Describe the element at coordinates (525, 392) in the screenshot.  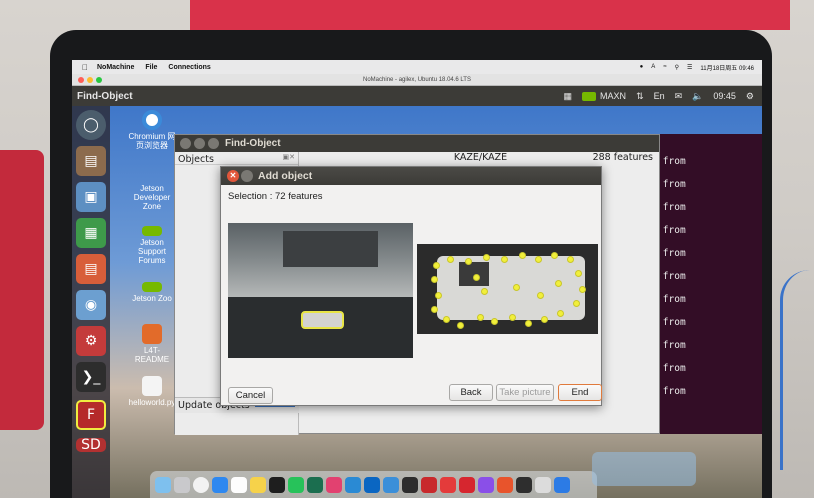
I see `take-picture-button: Take picture` at that location.